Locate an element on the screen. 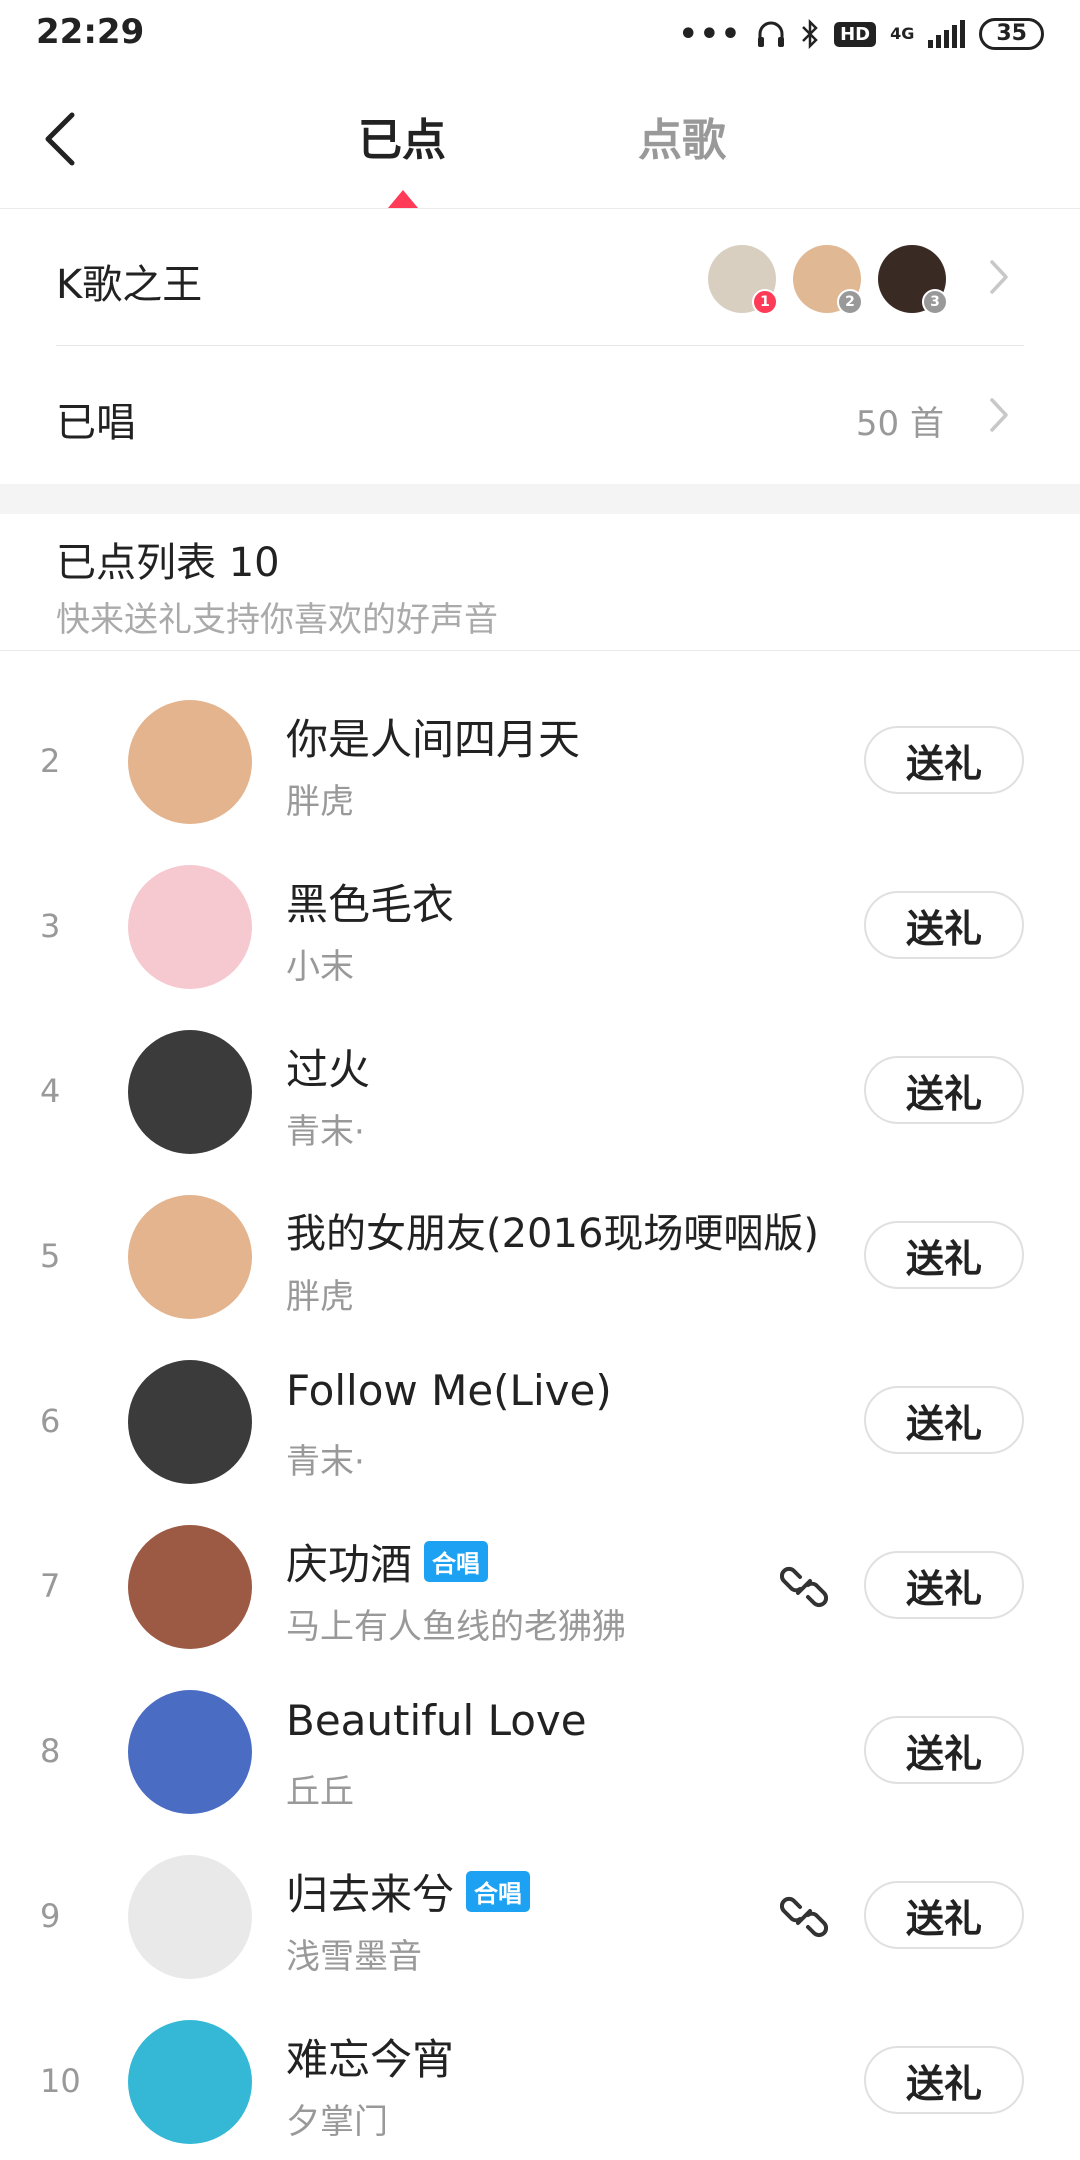  king-avatar-1: 1 is located at coordinates (743, 280).